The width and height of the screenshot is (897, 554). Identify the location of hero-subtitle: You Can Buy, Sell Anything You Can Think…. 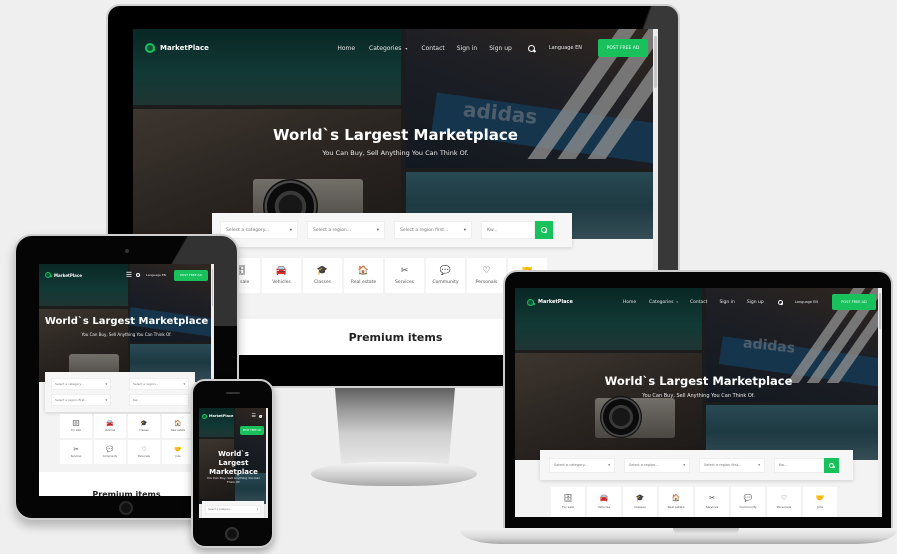
(698, 396).